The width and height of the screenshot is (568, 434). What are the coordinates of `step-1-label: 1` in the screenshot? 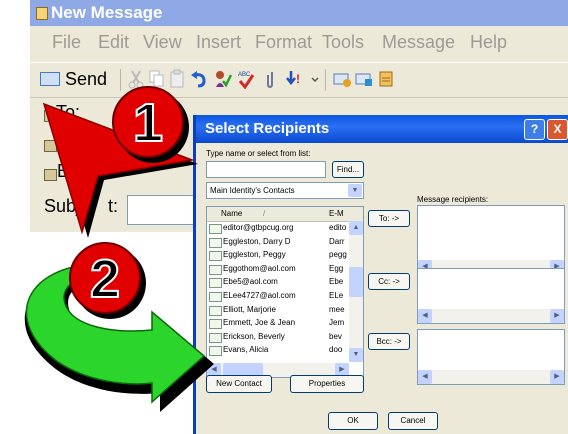 It's located at (148, 123).